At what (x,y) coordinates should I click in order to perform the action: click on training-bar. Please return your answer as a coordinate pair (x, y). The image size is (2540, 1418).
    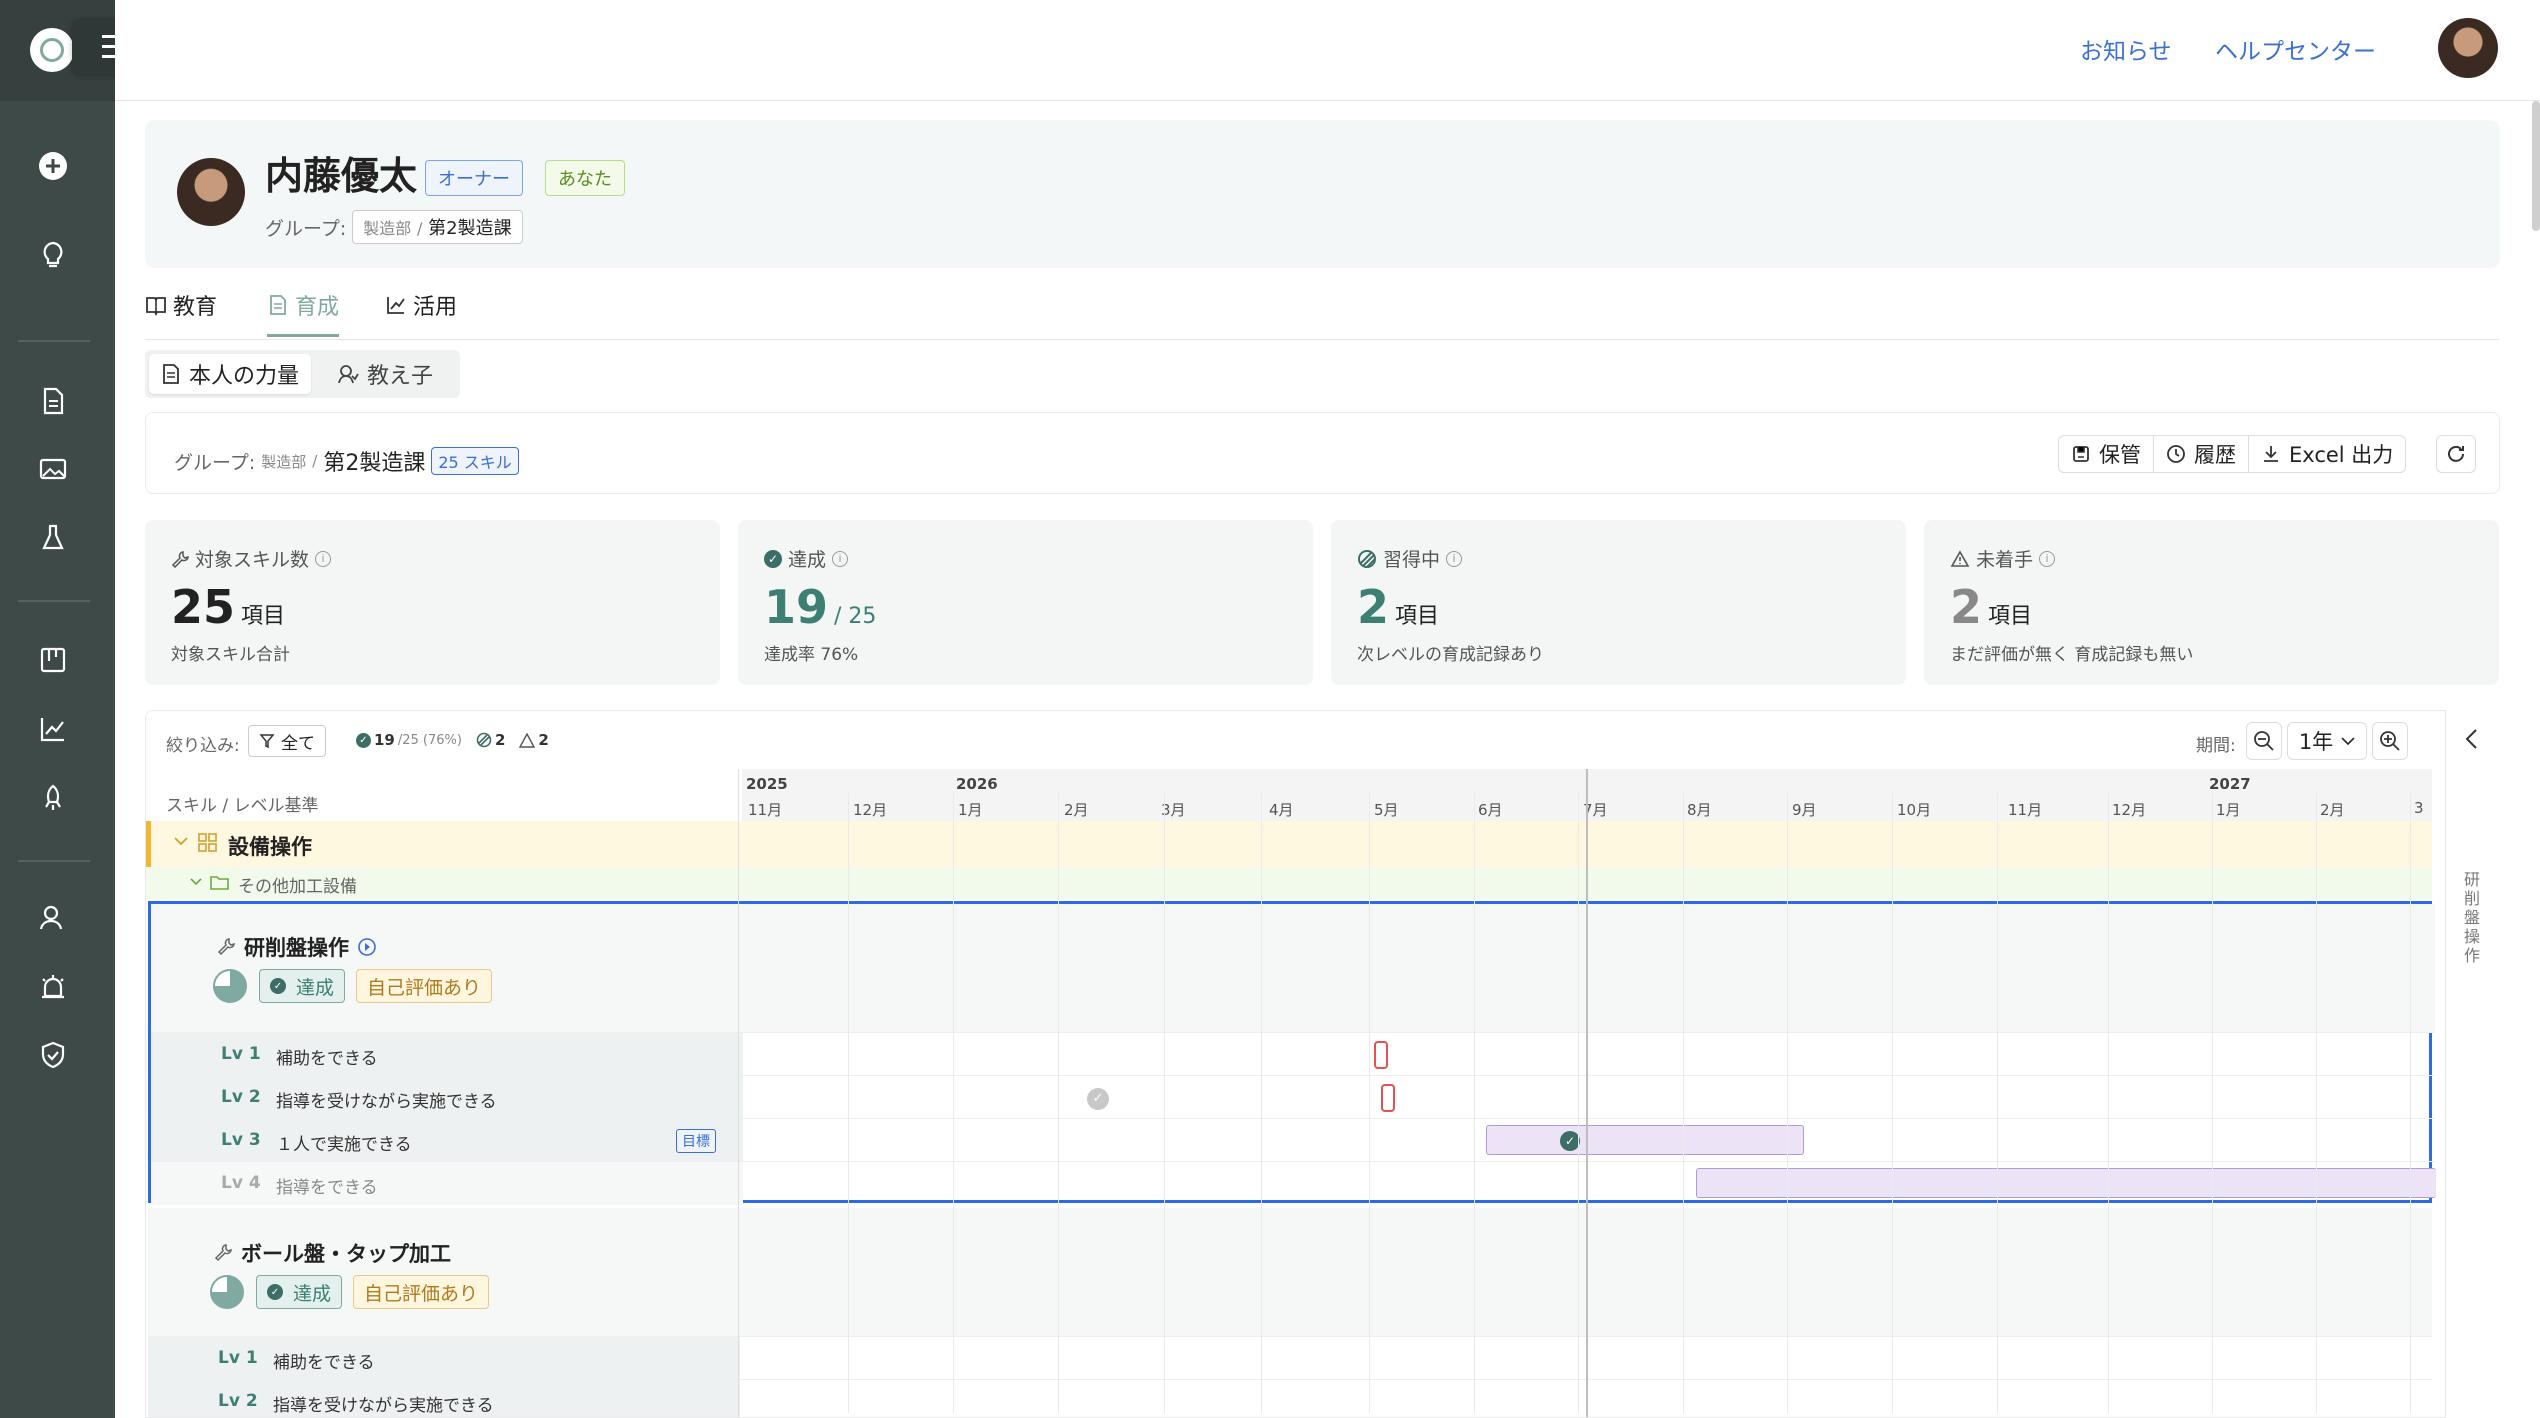
    Looking at the image, I should click on (2066, 1183).